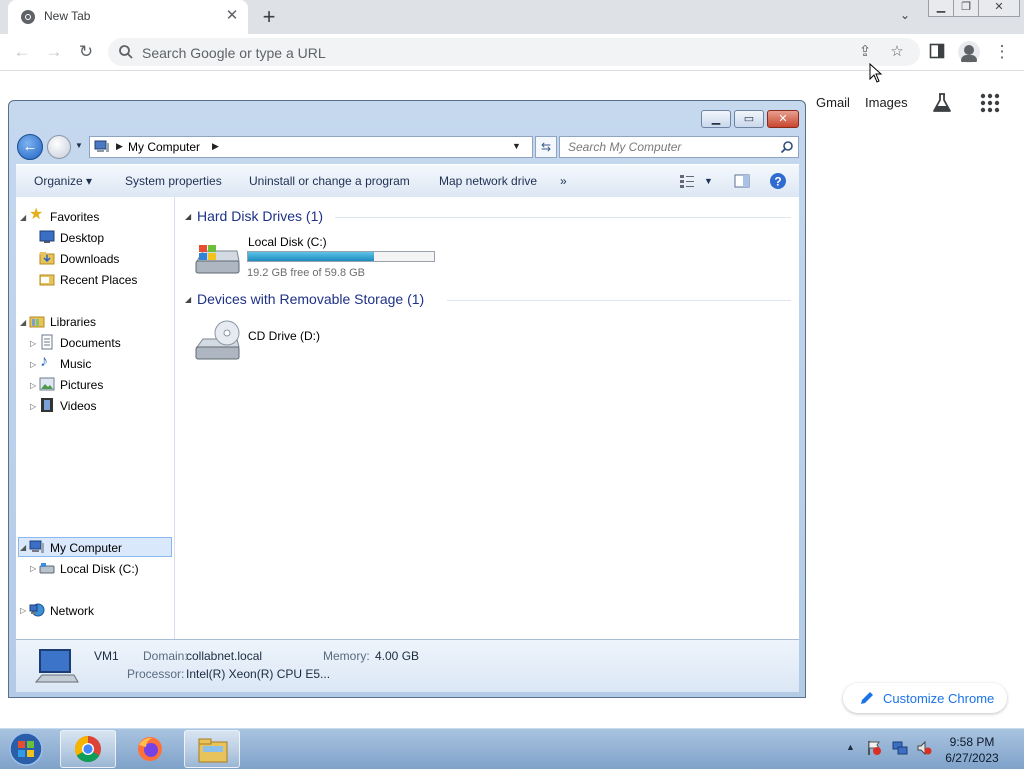 The image size is (1024, 769). What do you see at coordinates (874, 748) in the screenshot?
I see `action-center-flag-icon` at bounding box center [874, 748].